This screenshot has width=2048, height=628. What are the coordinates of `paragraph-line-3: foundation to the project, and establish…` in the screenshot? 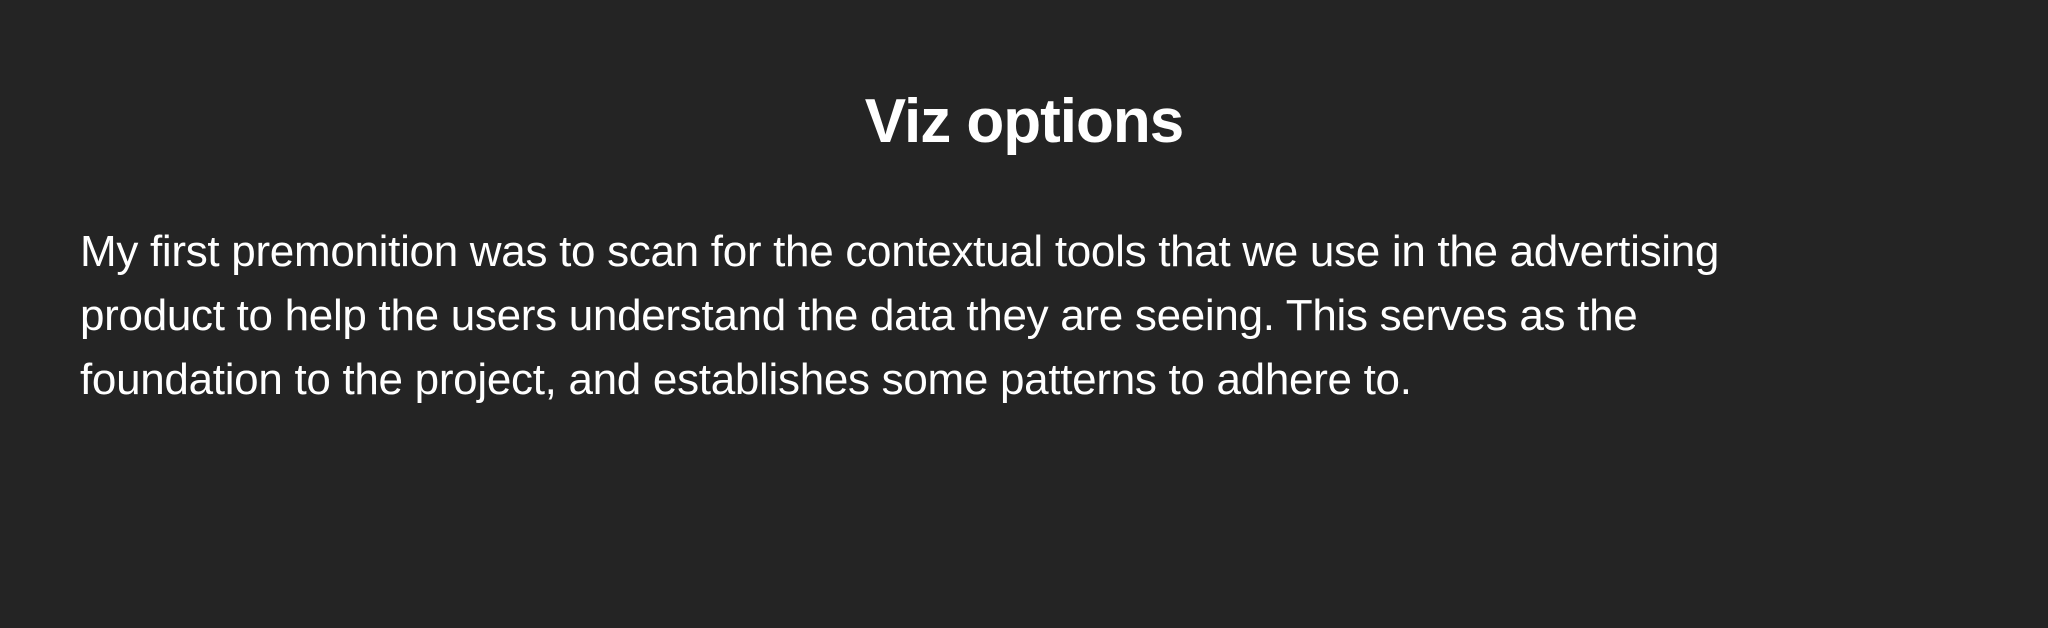 It's located at (746, 379).